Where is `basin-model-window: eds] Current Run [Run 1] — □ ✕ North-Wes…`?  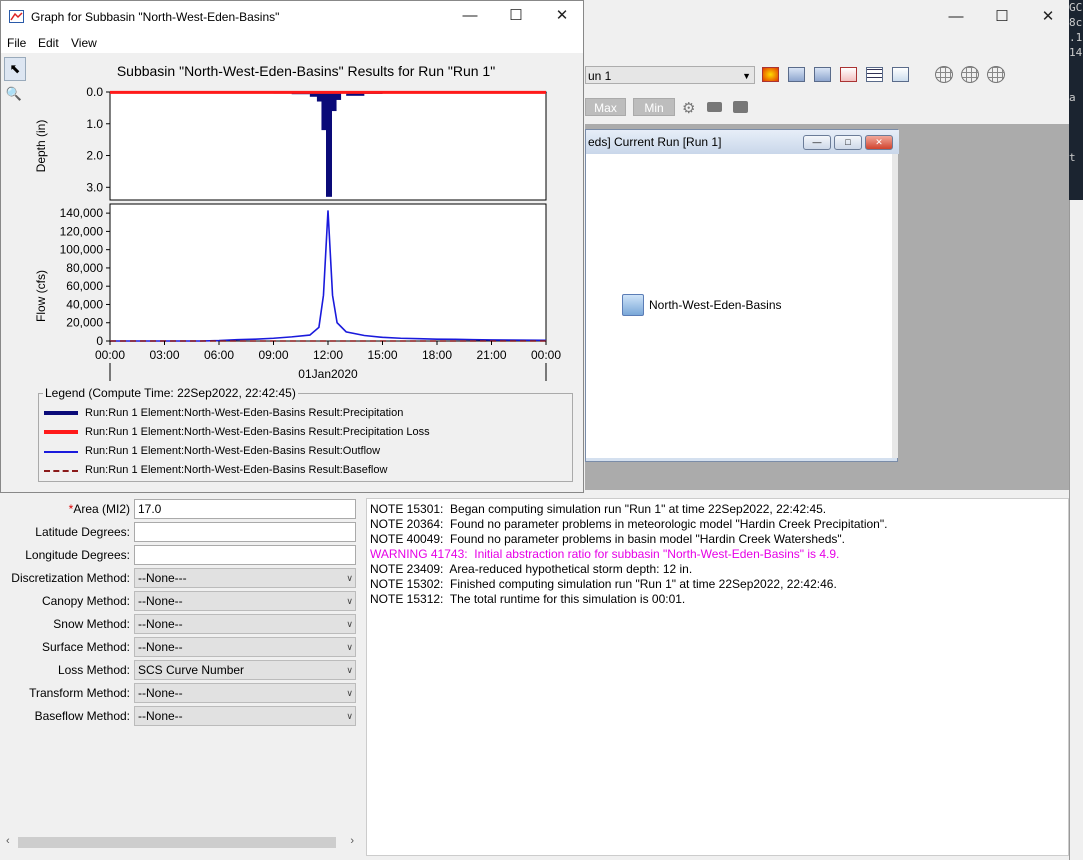
basin-model-window: eds] Current Run [Run 1] — □ ✕ North-Wes… is located at coordinates (742, 295).